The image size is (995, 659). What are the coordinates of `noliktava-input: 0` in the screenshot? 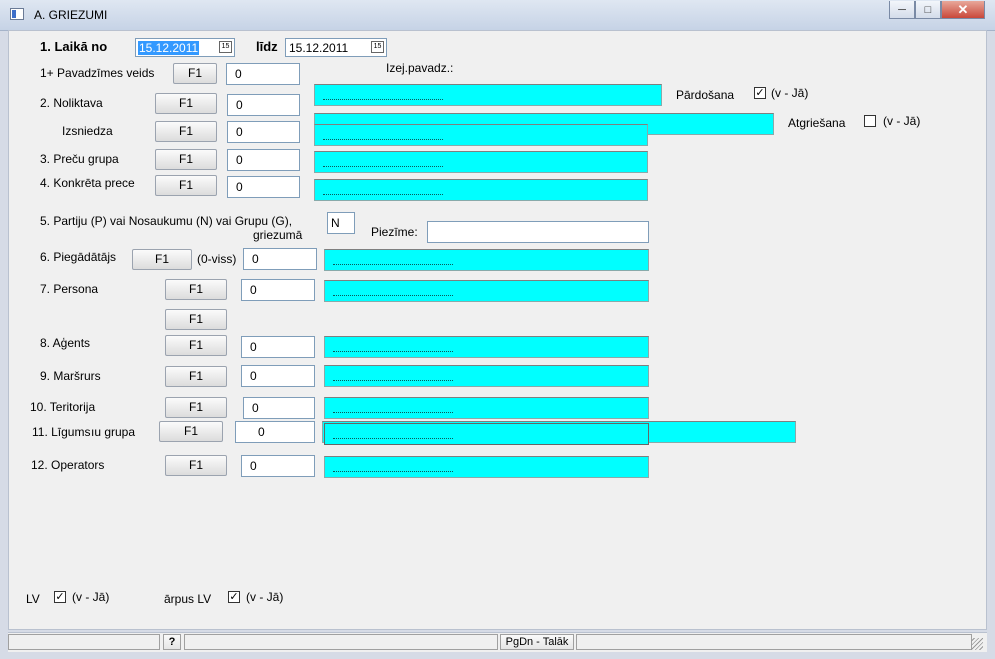 It's located at (263, 105).